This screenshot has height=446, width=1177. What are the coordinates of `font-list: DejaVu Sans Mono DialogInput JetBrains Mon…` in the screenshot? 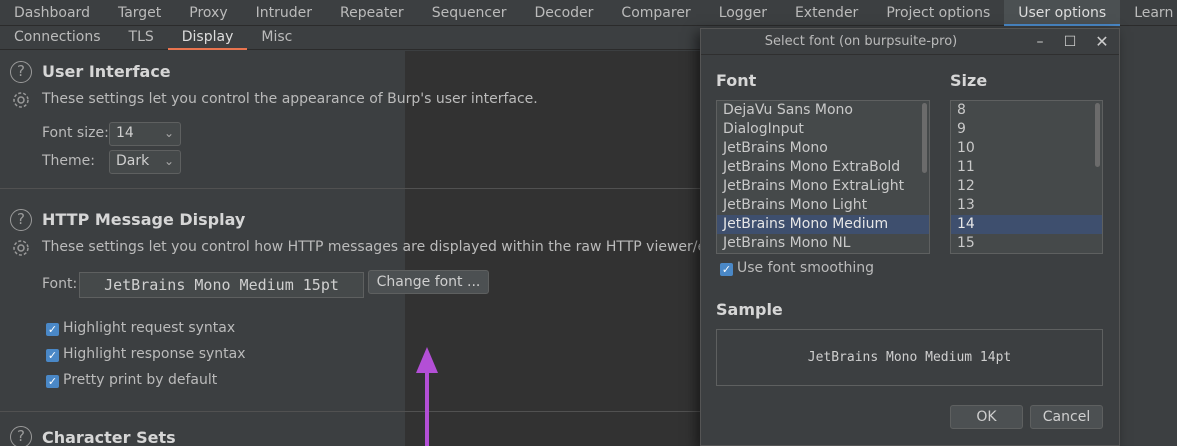 It's located at (823, 177).